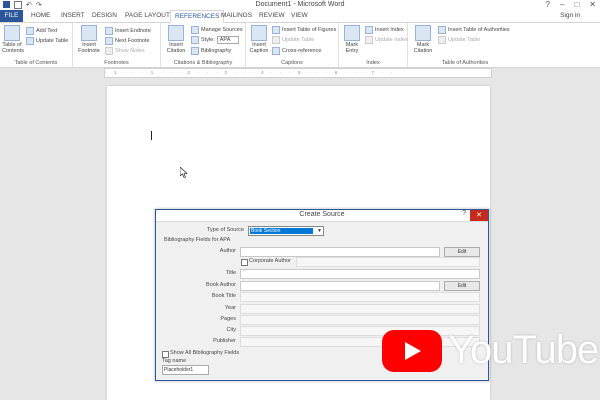  I want to click on cross-reference-button: Cross-reference, so click(296, 51).